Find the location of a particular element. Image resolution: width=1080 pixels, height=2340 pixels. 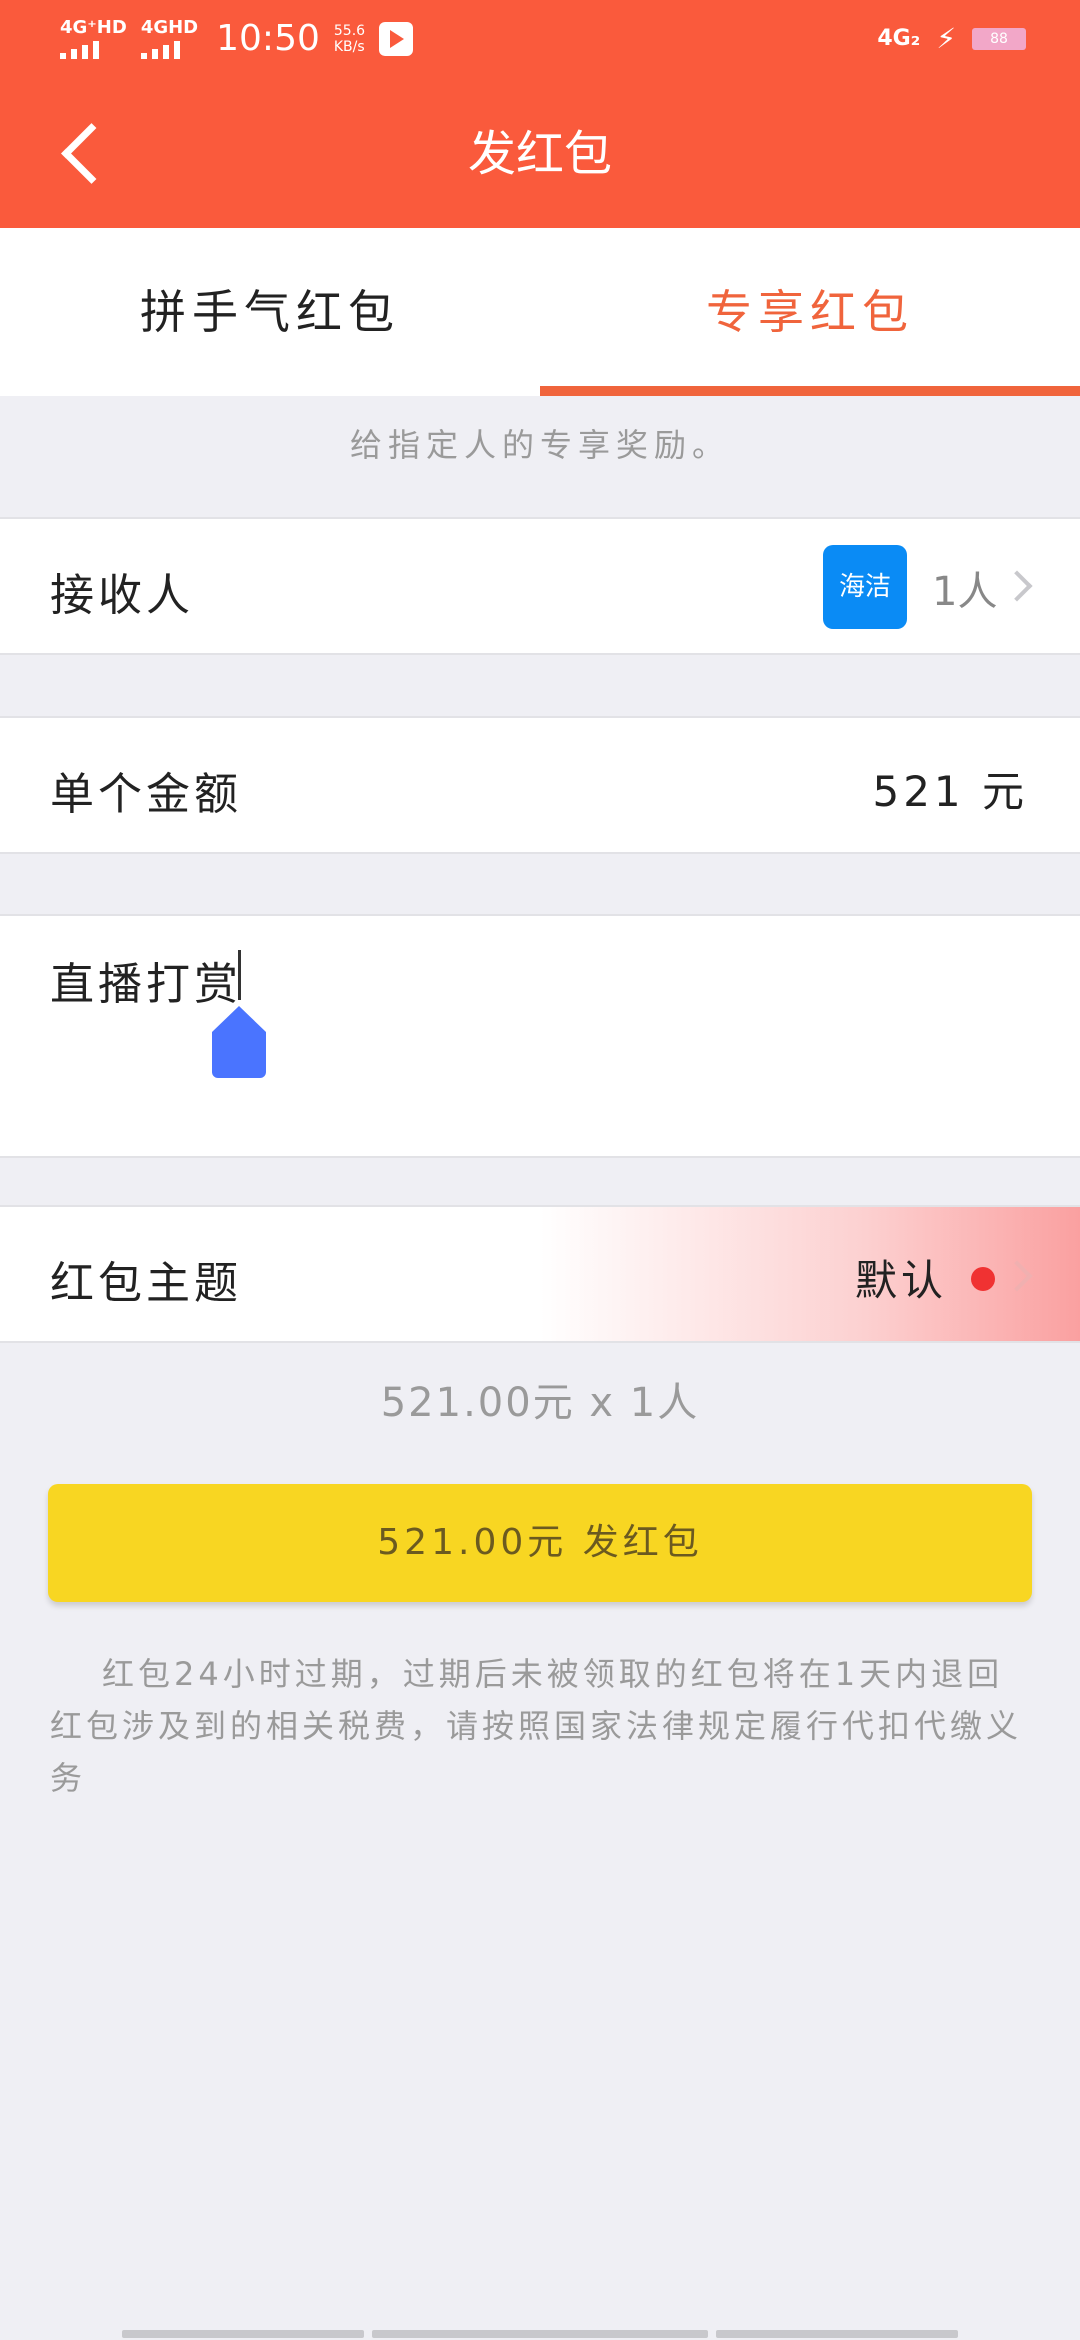

page-title: 发红包 is located at coordinates (539, 154).